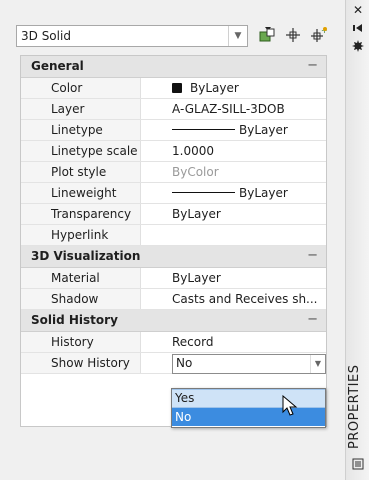 This screenshot has height=480, width=369. What do you see at coordinates (81, 130) in the screenshot?
I see `property-label: Linetype` at bounding box center [81, 130].